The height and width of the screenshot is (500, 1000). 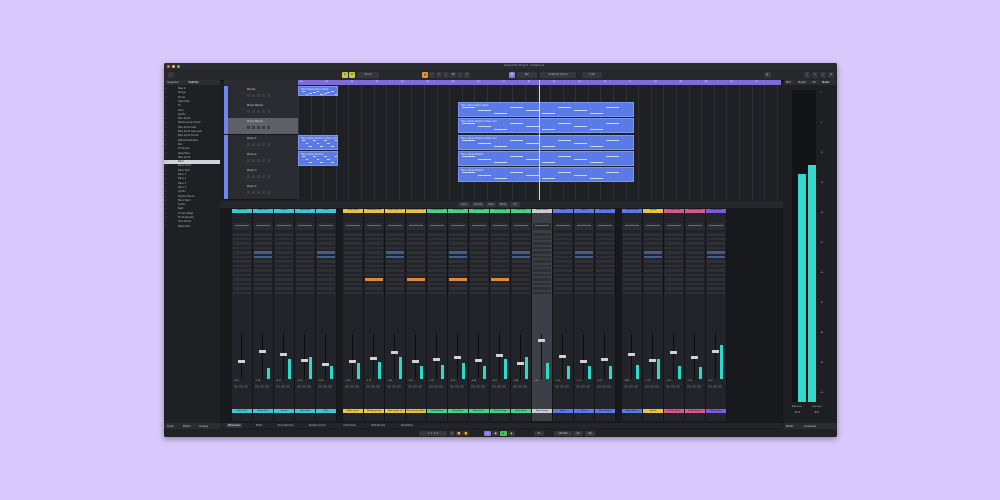 I want to click on channel-name: Kicks, so click(x=326, y=411).